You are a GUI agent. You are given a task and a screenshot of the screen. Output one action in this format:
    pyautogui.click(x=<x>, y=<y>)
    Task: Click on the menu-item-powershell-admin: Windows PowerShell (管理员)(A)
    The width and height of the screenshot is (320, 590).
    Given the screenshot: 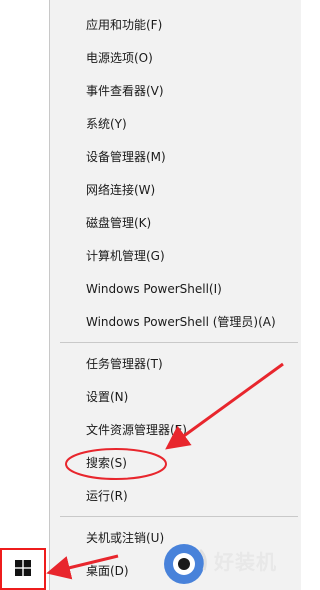 What is the action you would take?
    pyautogui.click(x=181, y=322)
    